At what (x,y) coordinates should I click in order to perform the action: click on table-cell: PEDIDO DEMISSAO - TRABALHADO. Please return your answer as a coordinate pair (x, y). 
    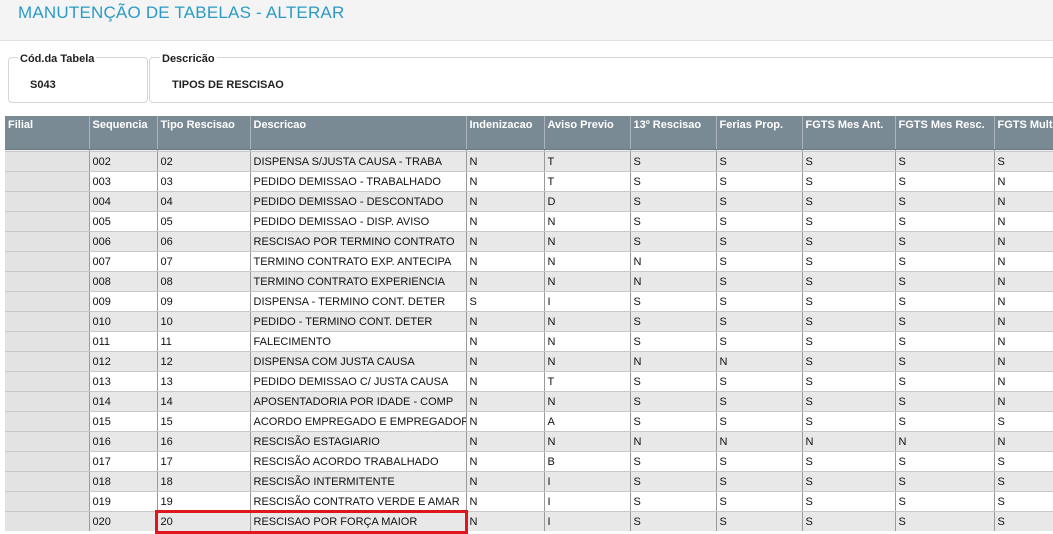
    Looking at the image, I should click on (358, 181).